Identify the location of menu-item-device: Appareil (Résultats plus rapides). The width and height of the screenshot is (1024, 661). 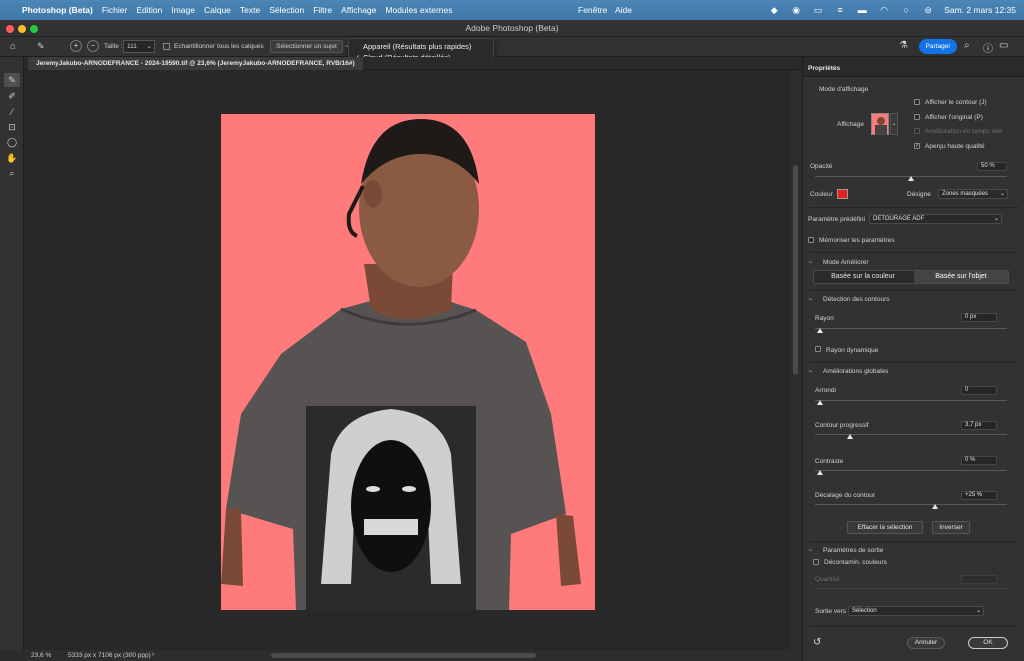
(417, 46).